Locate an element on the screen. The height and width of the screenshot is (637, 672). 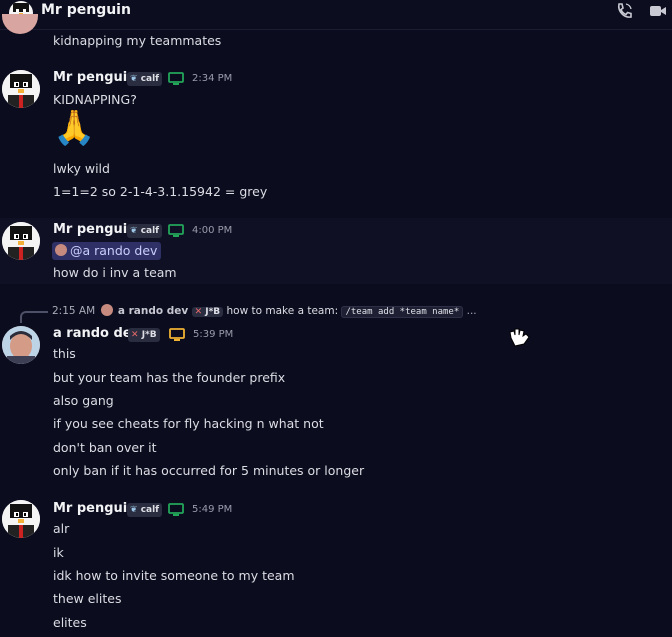
message-line: KIDNAPPING? is located at coordinates (95, 99).